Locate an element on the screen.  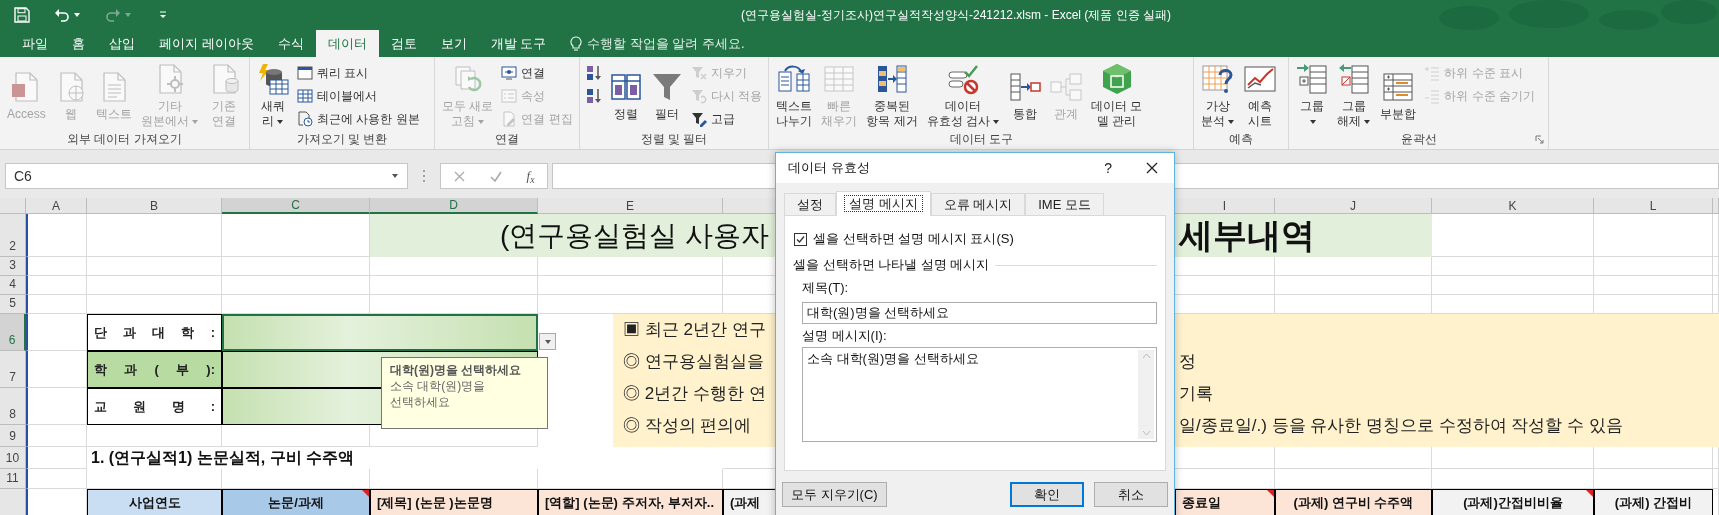
info-text: ◎ 2년간 수행한 연 is located at coordinates (694, 394).